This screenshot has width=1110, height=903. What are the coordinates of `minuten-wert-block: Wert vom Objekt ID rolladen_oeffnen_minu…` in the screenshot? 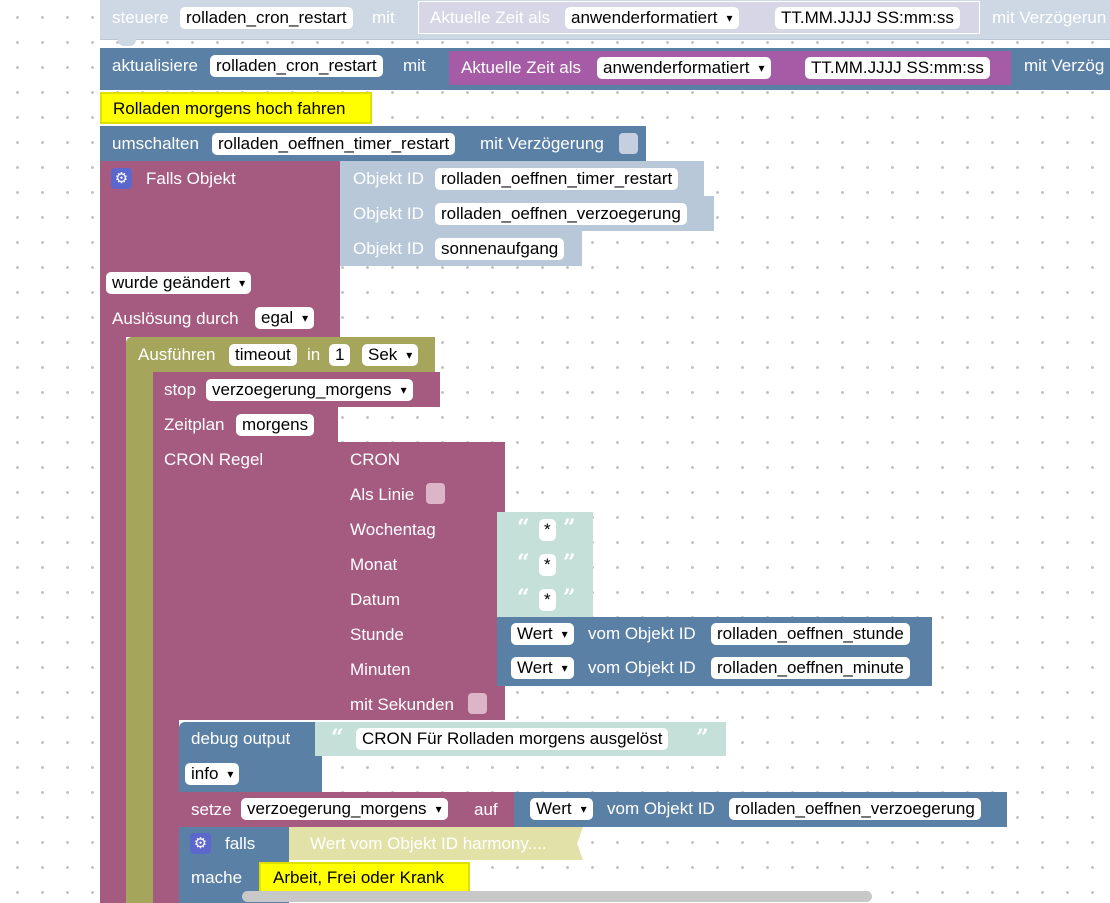 It's located at (714, 669).